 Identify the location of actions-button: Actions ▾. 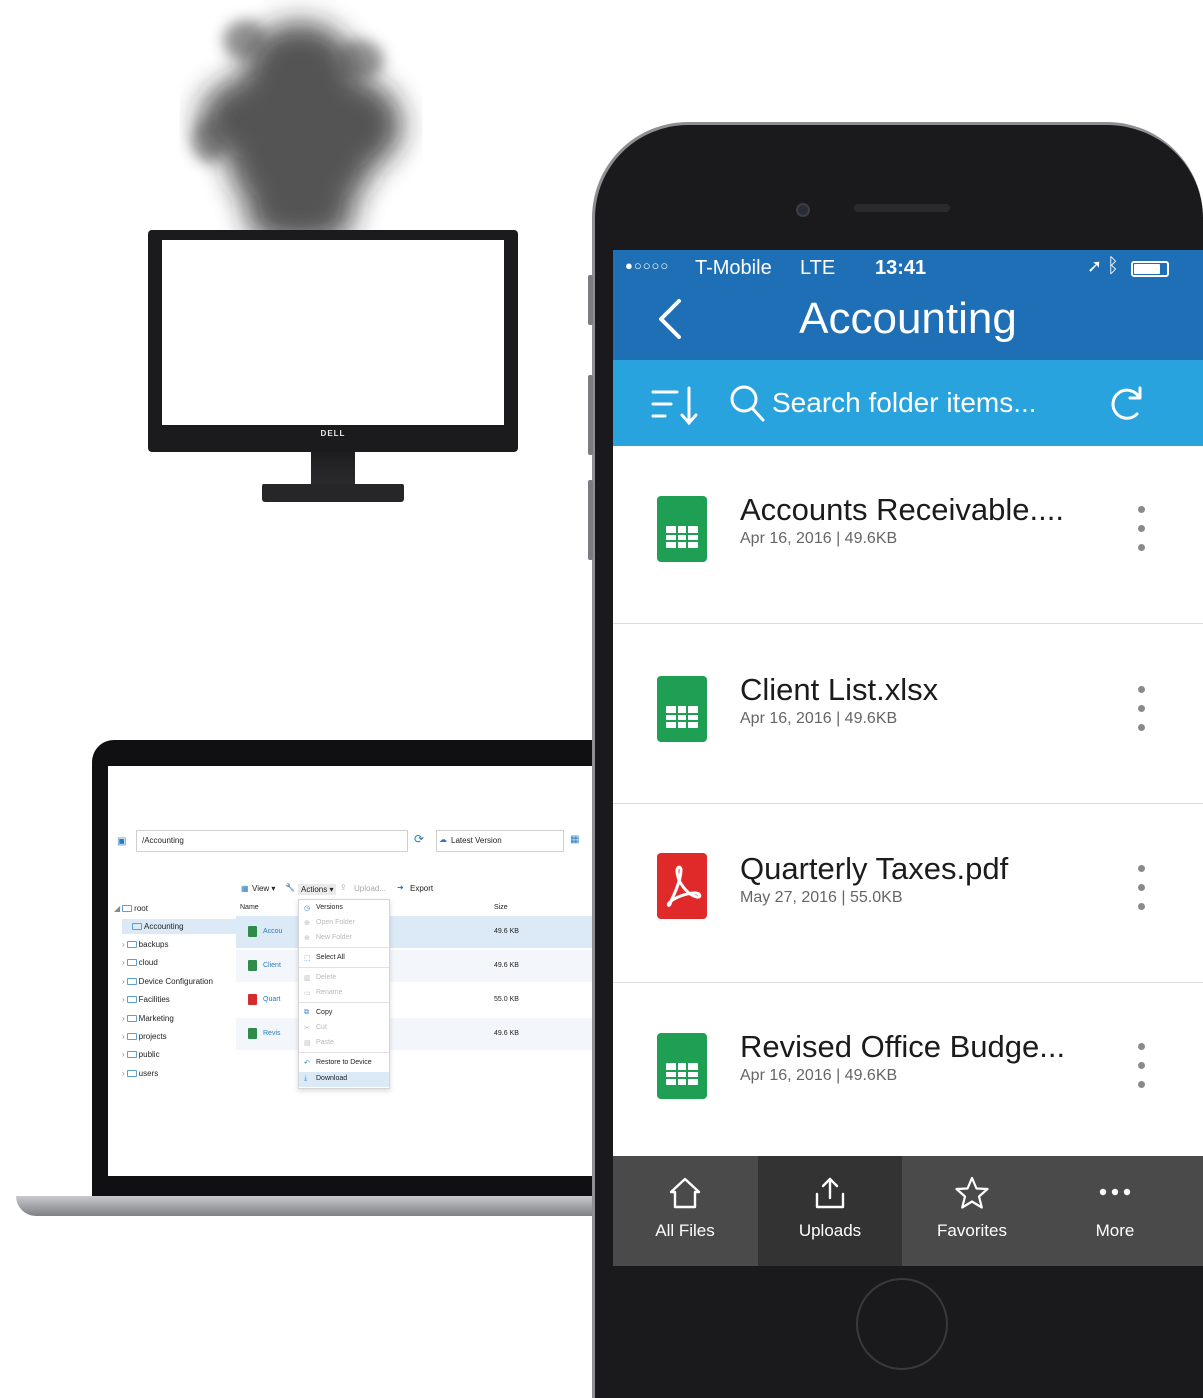
(317, 889).